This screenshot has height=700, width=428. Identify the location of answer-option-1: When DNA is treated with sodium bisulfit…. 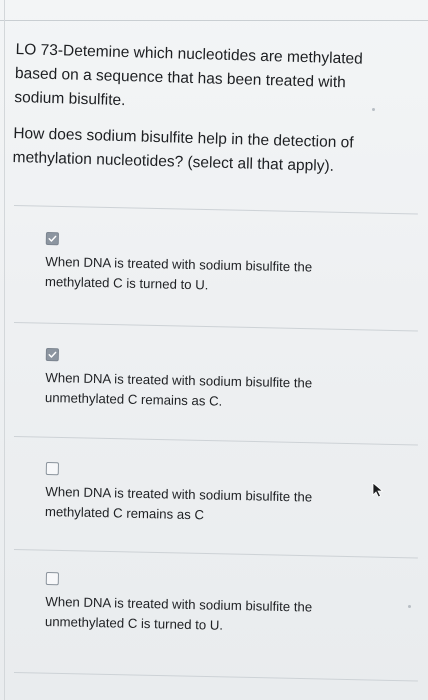
(210, 262).